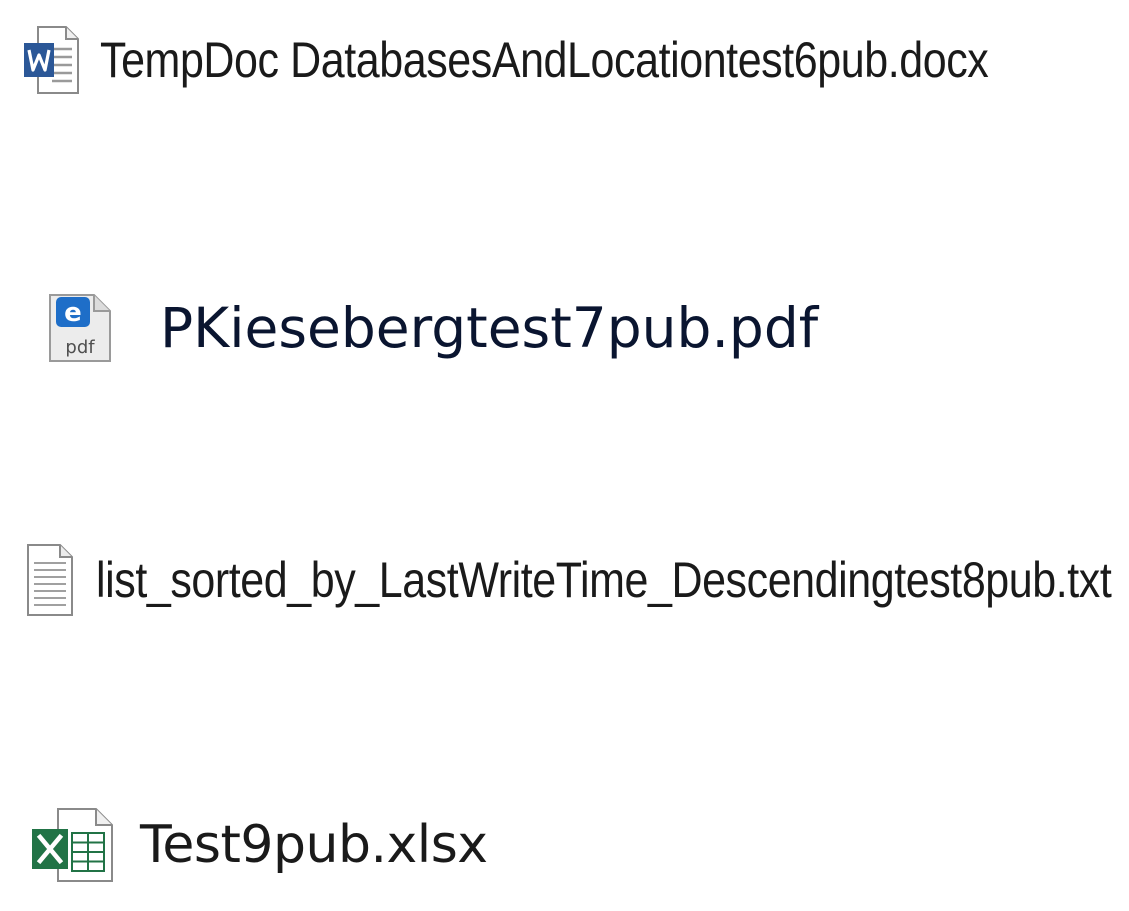 The height and width of the screenshot is (911, 1129). What do you see at coordinates (314, 845) in the screenshot?
I see `file-name: Test9pub.xlsx` at bounding box center [314, 845].